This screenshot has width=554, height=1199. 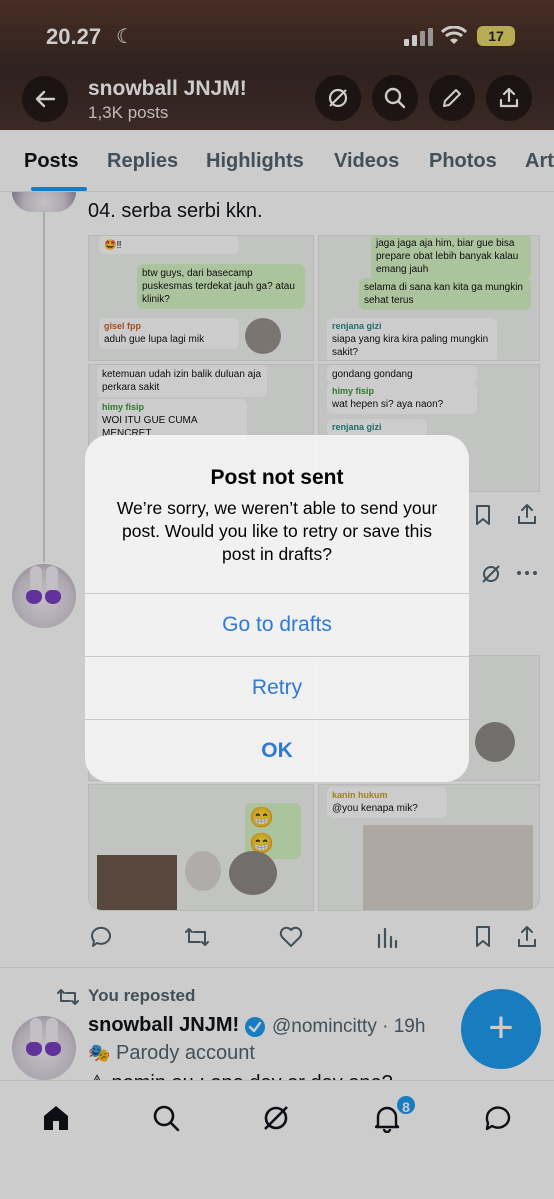 I want to click on retry-button: Retry, so click(x=277, y=688).